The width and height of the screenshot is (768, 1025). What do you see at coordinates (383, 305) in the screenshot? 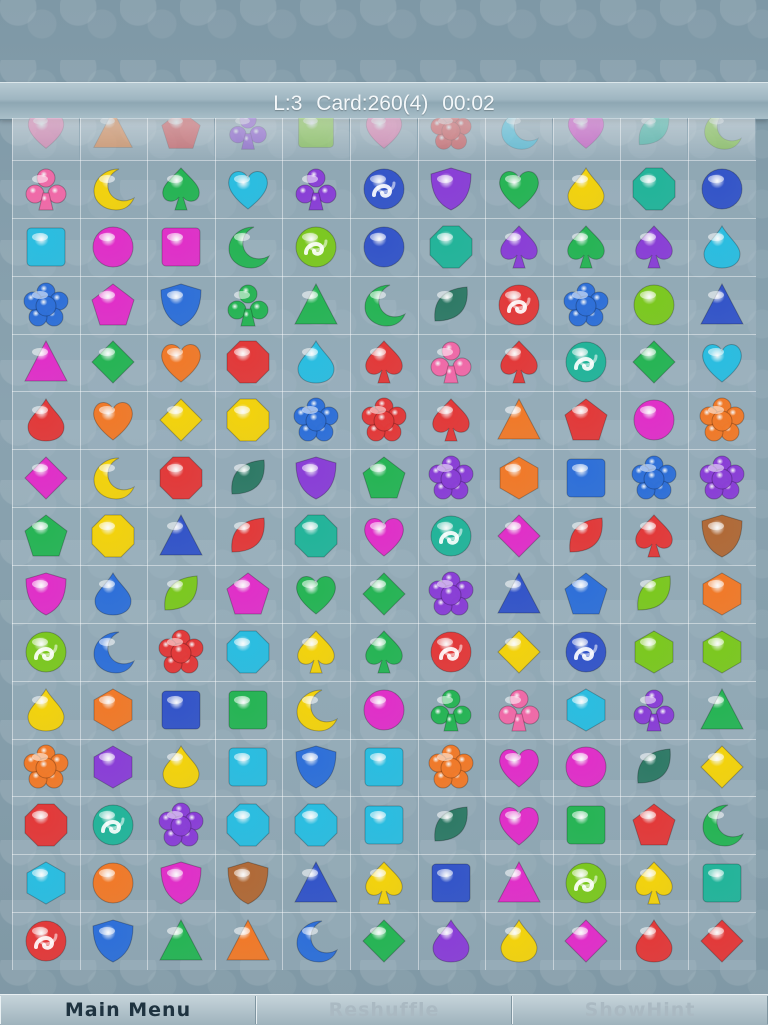
I see `green-moon-tile` at bounding box center [383, 305].